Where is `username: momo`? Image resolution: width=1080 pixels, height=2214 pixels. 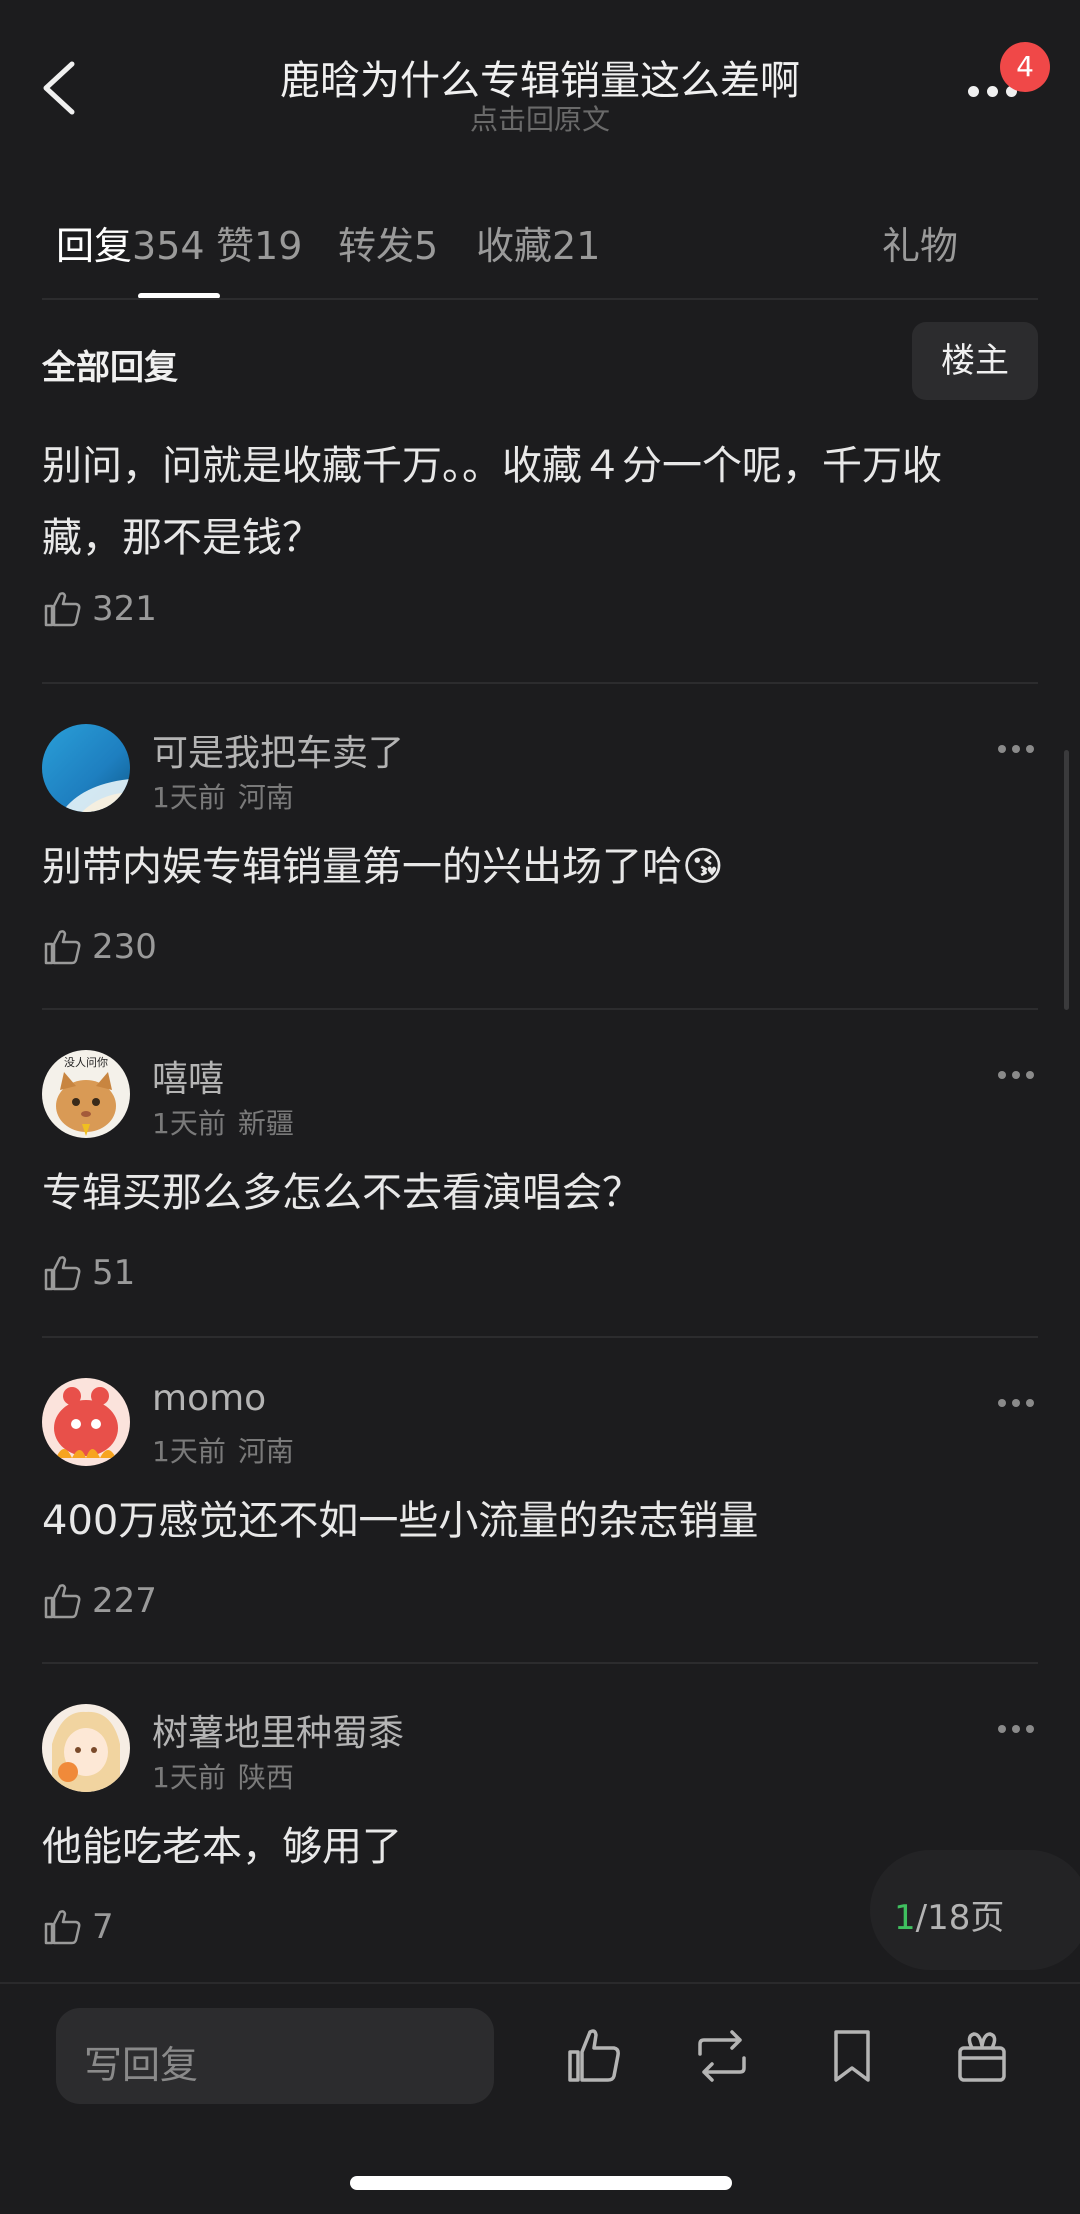
username: momo is located at coordinates (209, 1398).